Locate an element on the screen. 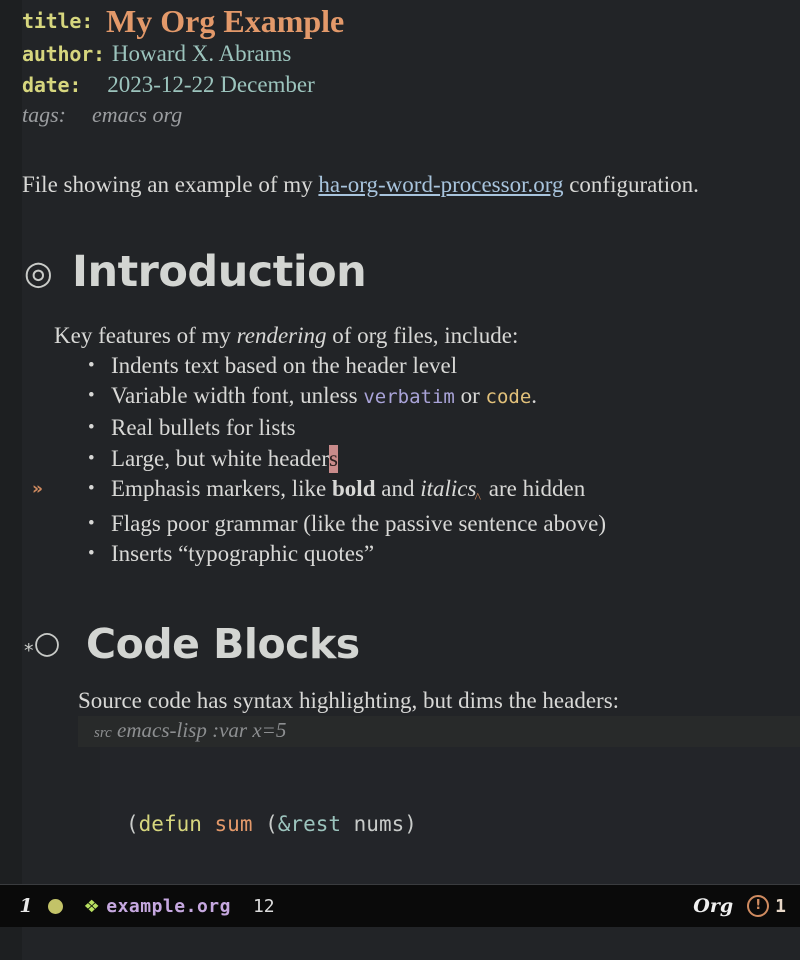 The image size is (800, 960). date-keyword-label: date: is located at coordinates (52, 85).